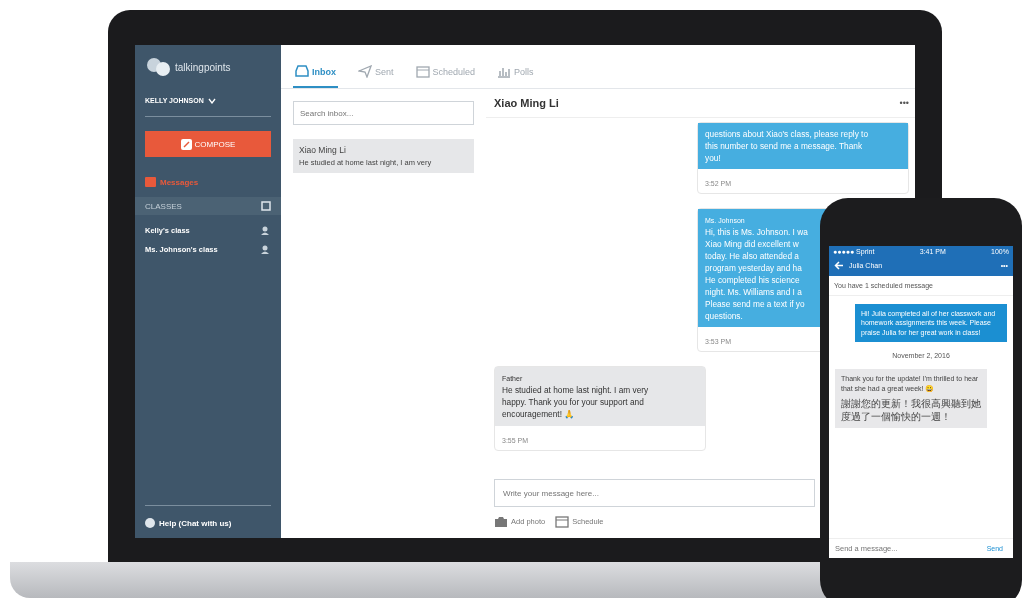 This screenshot has width=1030, height=598. I want to click on tab: Sent, so click(376, 72).